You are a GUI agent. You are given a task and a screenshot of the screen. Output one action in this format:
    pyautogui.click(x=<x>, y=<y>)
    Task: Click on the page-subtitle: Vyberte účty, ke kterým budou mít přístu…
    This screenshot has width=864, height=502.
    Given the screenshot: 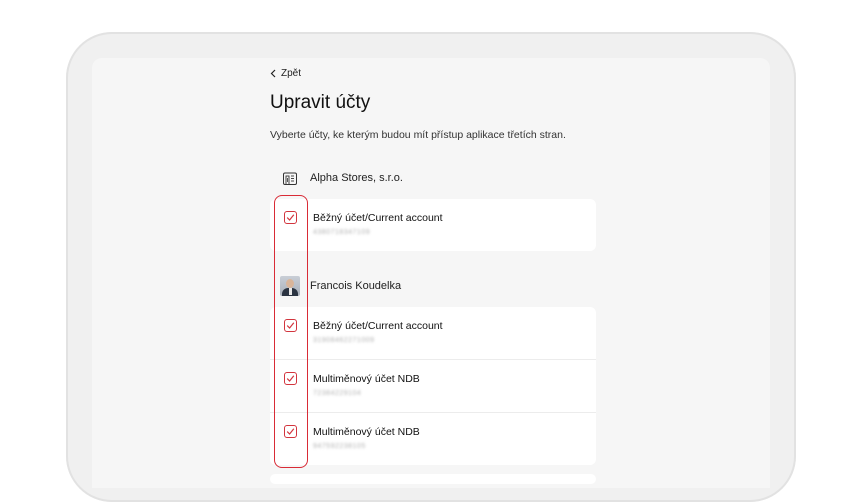 What is the action you would take?
    pyautogui.click(x=418, y=135)
    